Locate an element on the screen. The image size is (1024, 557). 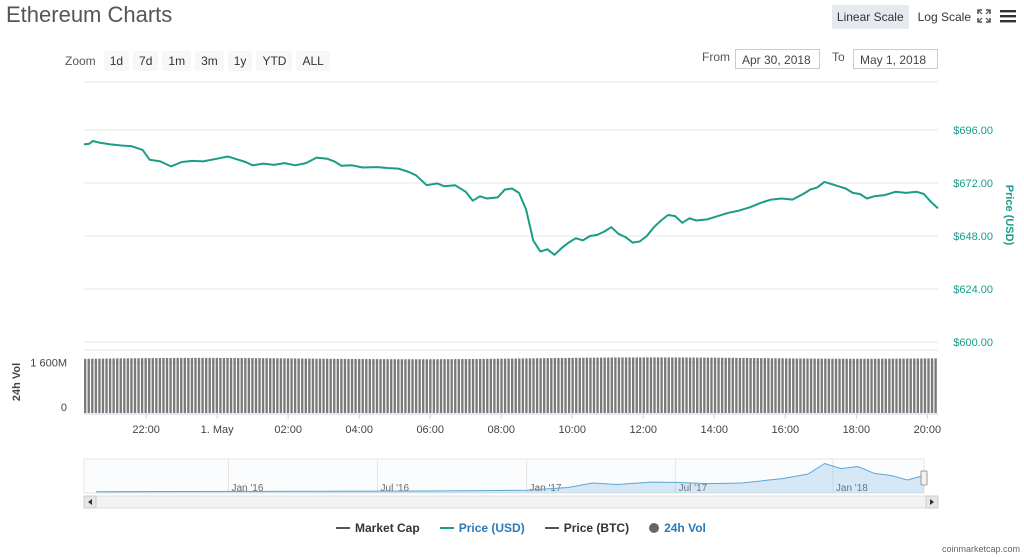
x-tick-label: 10:00 is located at coordinates (572, 430).